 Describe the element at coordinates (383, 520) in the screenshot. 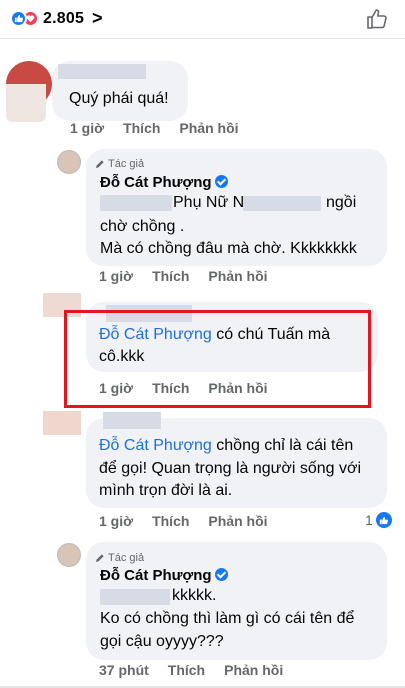

I see `like-icon` at that location.